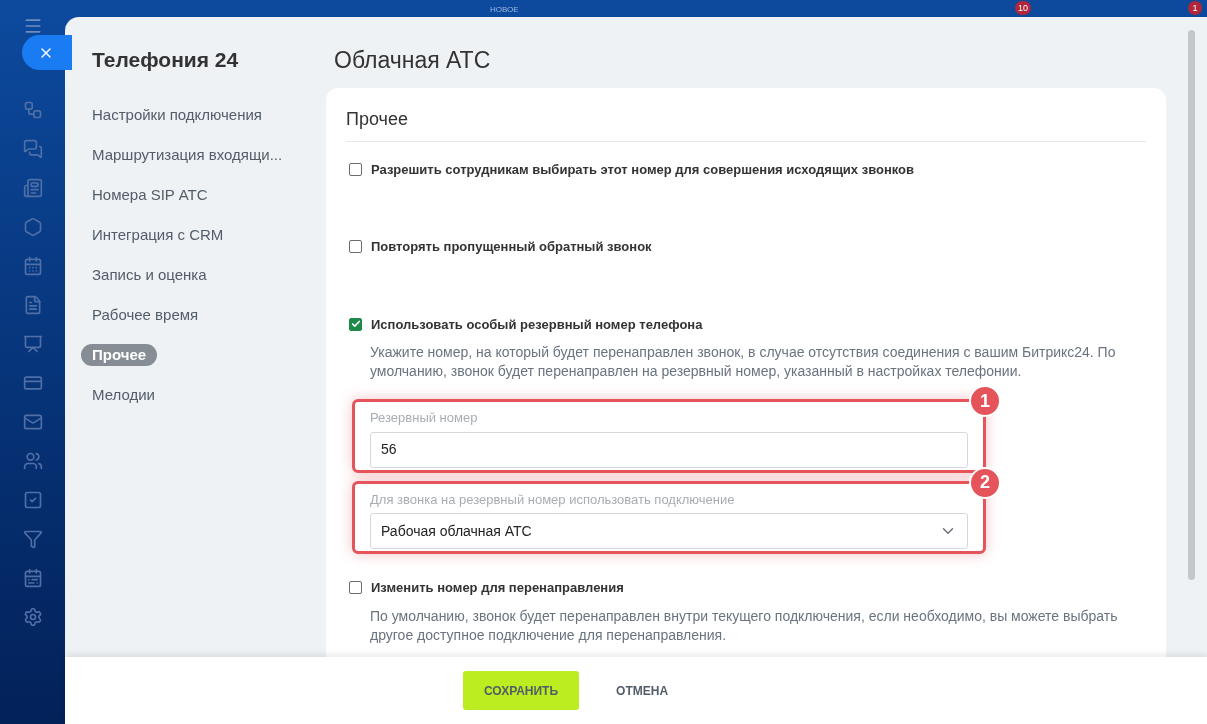 The image size is (1207, 724). What do you see at coordinates (424, 418) in the screenshot?
I see `field-label: Резервный номер` at bounding box center [424, 418].